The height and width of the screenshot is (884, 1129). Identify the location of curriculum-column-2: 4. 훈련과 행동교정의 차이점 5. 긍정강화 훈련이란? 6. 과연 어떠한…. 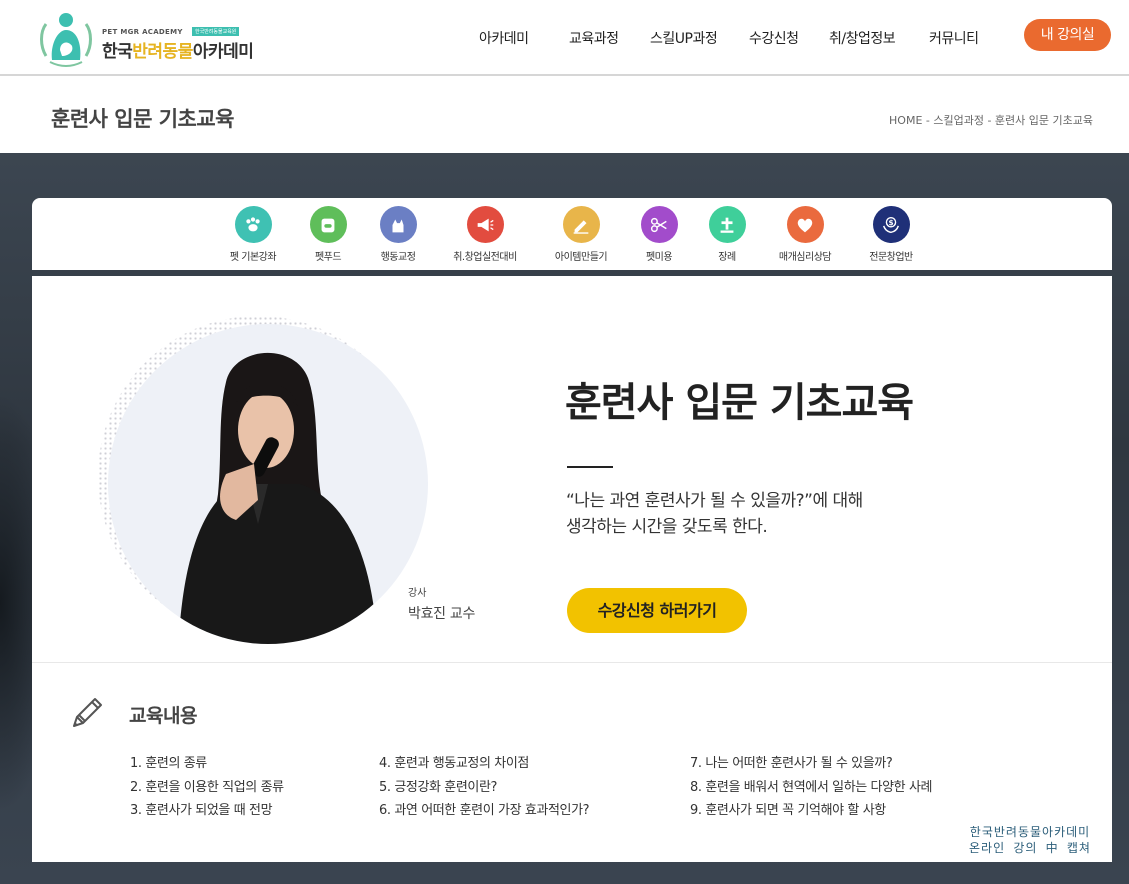
(484, 787).